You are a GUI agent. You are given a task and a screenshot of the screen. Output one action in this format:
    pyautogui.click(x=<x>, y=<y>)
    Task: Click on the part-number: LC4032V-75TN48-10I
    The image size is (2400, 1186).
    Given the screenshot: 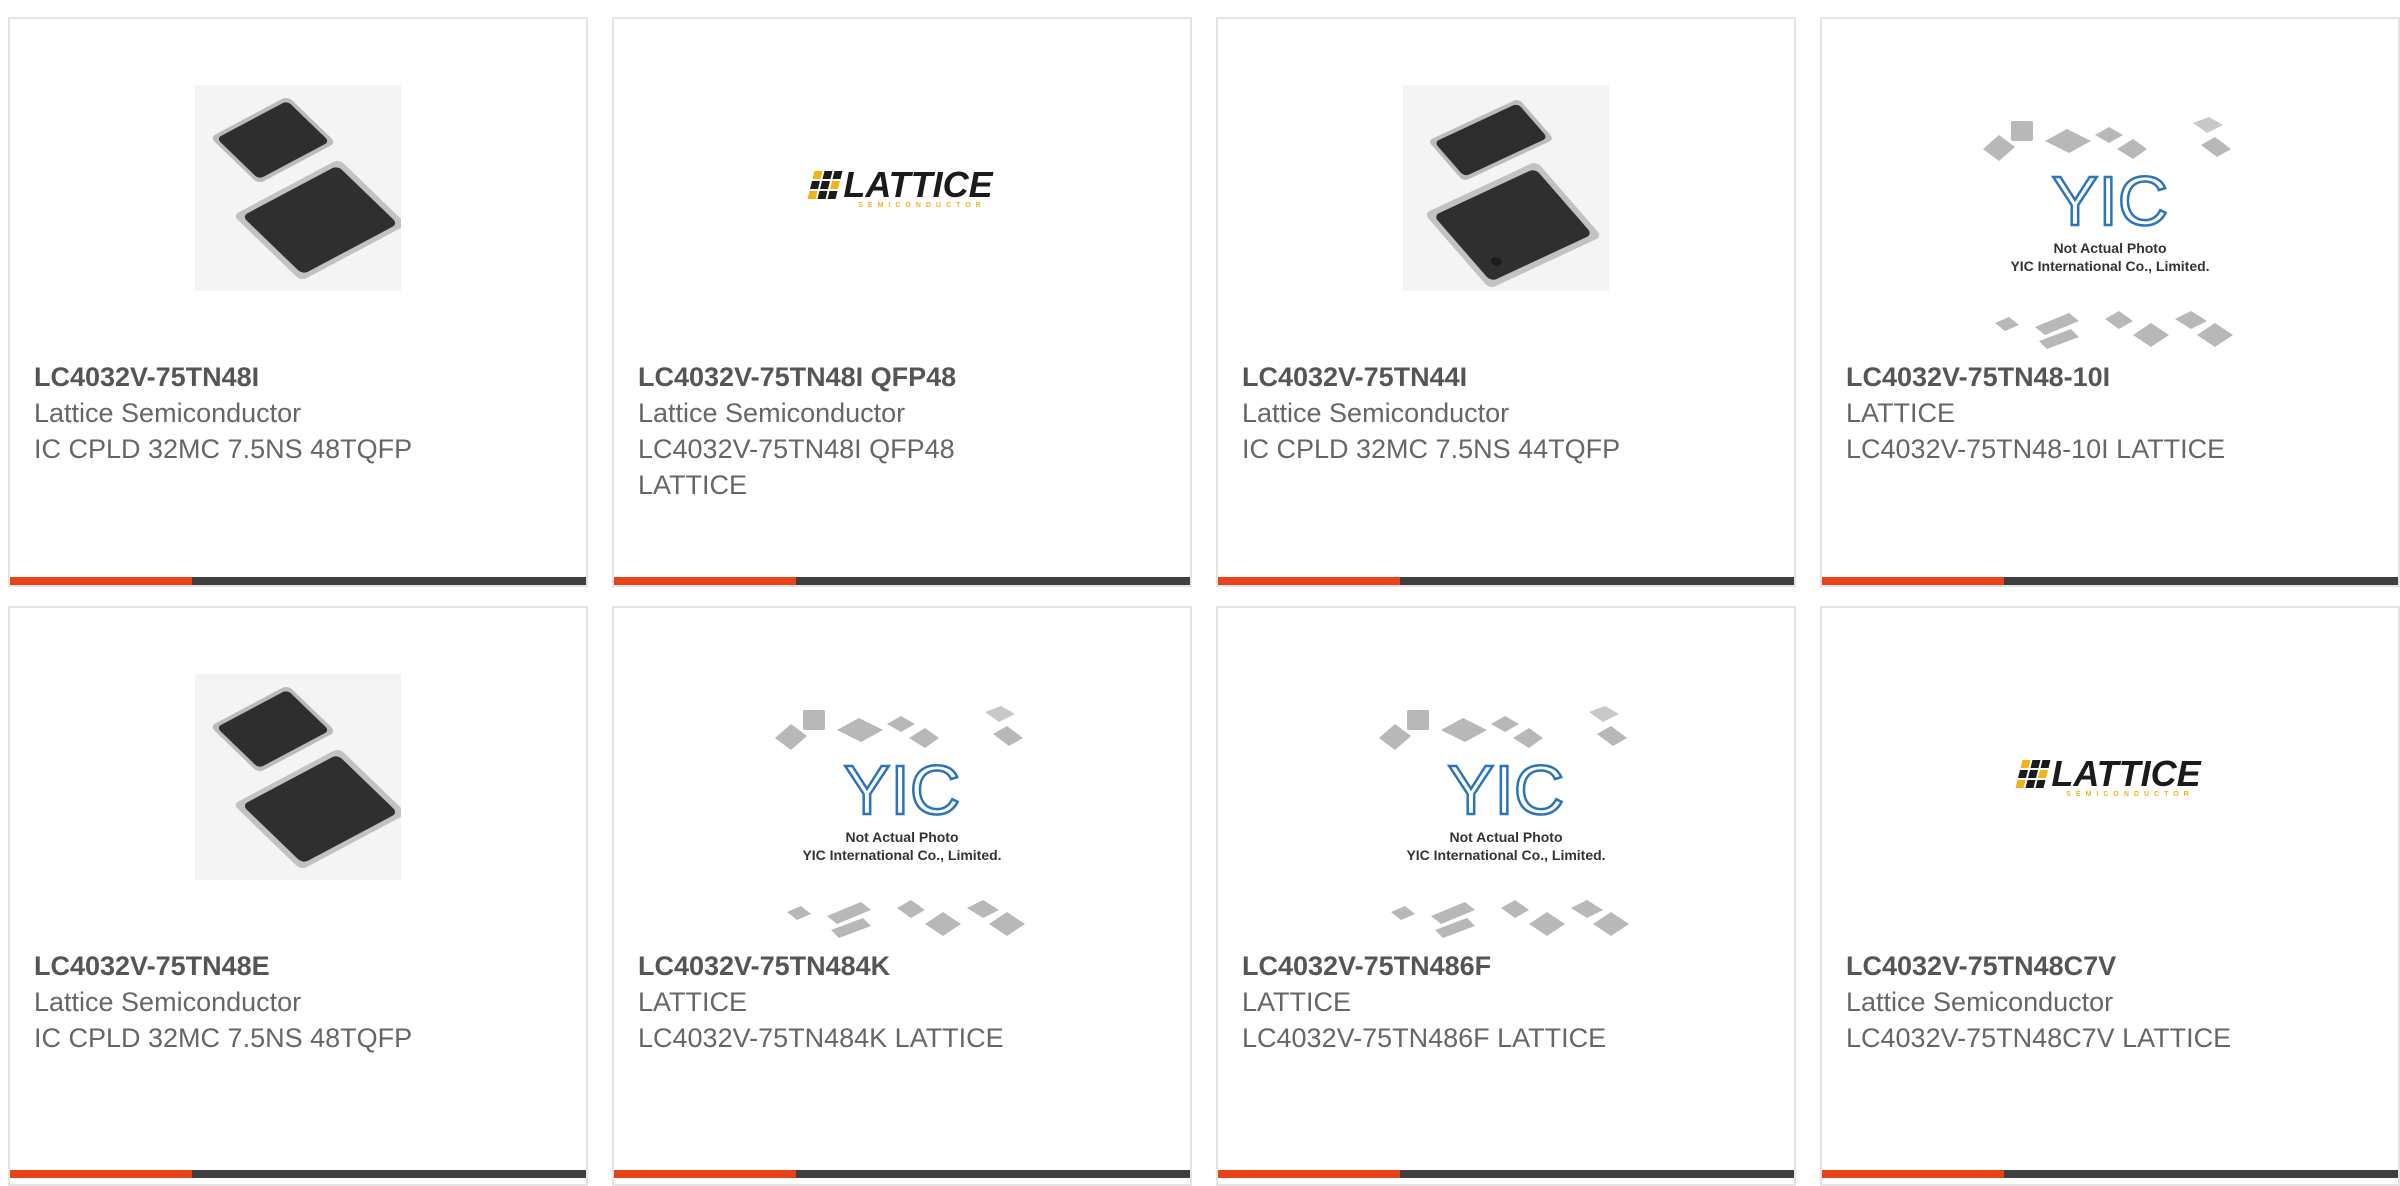 What is the action you would take?
    pyautogui.click(x=2114, y=377)
    